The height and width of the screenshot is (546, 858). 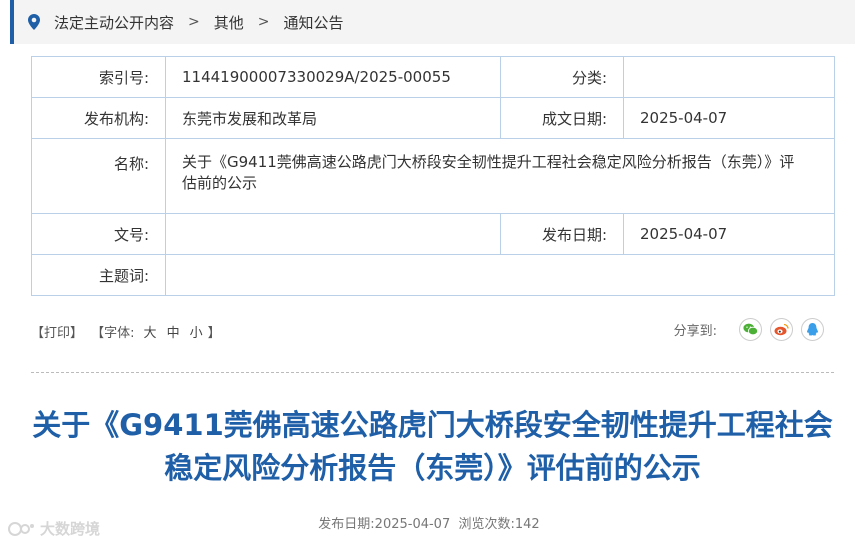 I want to click on article-tools: 【打印】 【字体: 大中小】, so click(x=128, y=331).